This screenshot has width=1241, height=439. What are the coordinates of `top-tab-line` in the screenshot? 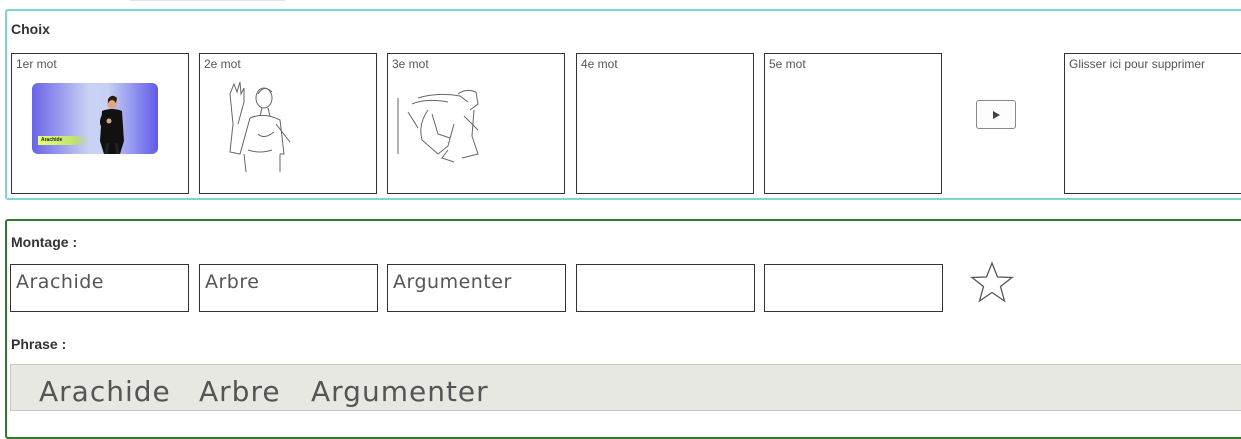 It's located at (207, 0).